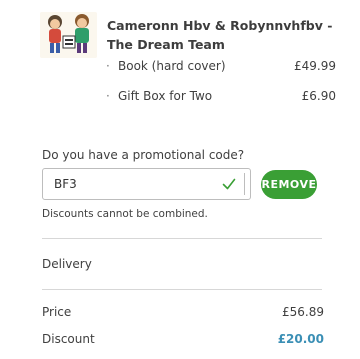 Image resolution: width=360 pixels, height=359 pixels. What do you see at coordinates (300, 339) in the screenshot?
I see `discount-value: £20.00` at bounding box center [300, 339].